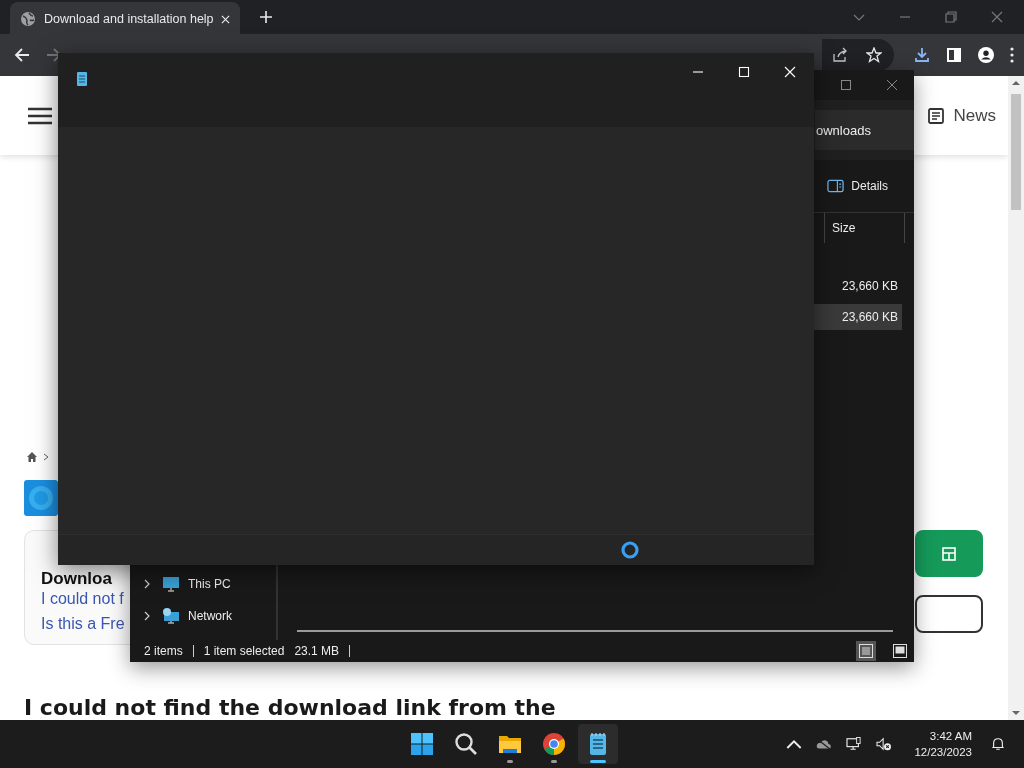 This screenshot has width=1024, height=768. What do you see at coordinates (466, 744) in the screenshot?
I see `search-icon` at bounding box center [466, 744].